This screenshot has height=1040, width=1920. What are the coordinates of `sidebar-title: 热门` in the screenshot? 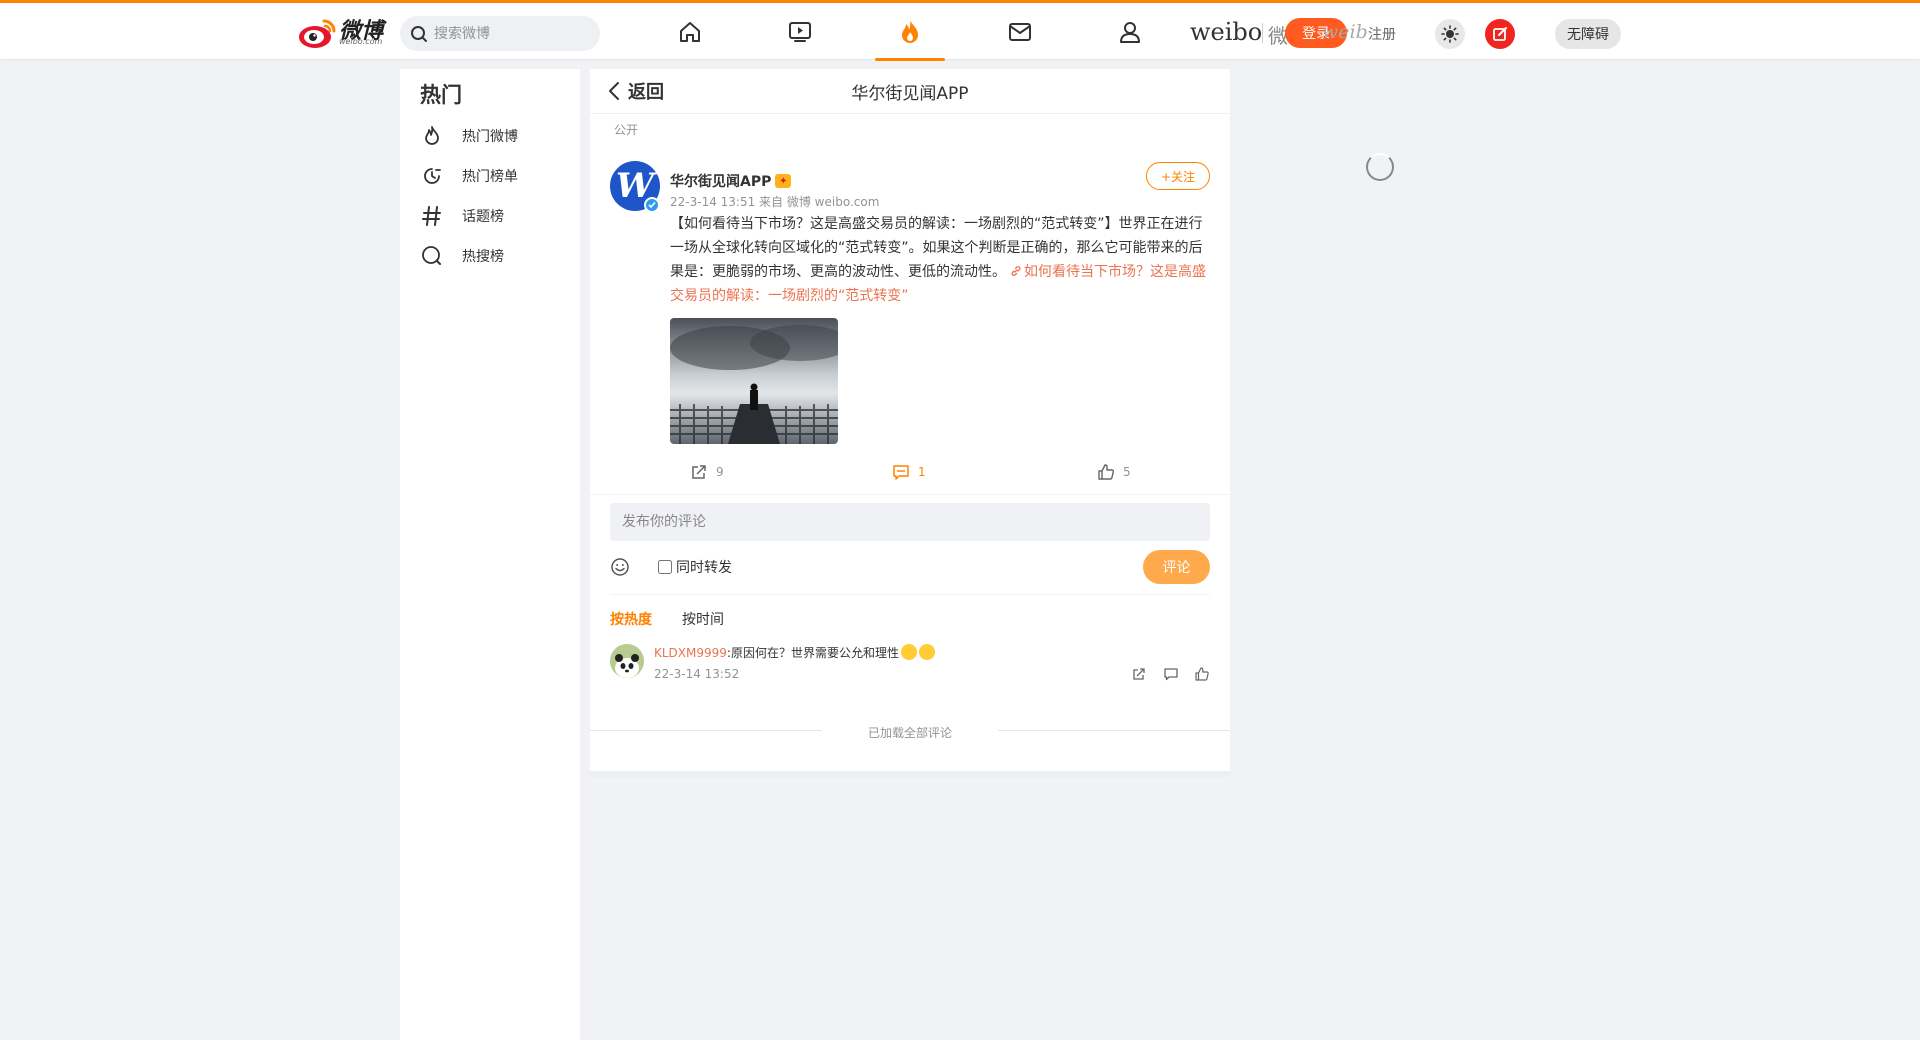 It's located at (441, 95).